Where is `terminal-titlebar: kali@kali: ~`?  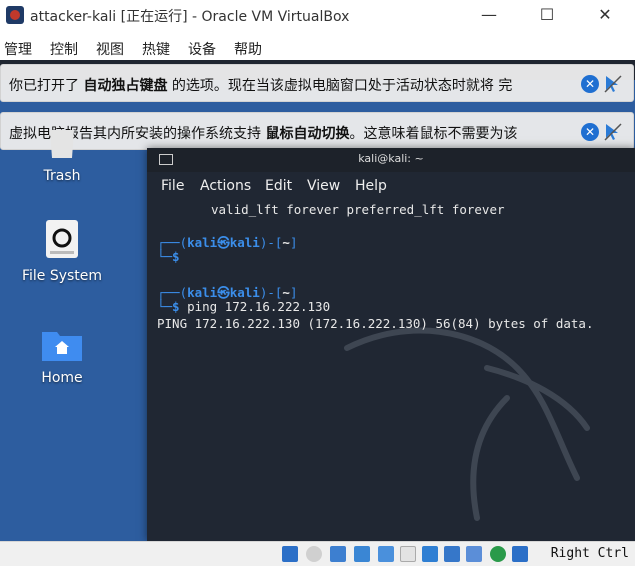 terminal-titlebar: kali@kali: ~ is located at coordinates (391, 160).